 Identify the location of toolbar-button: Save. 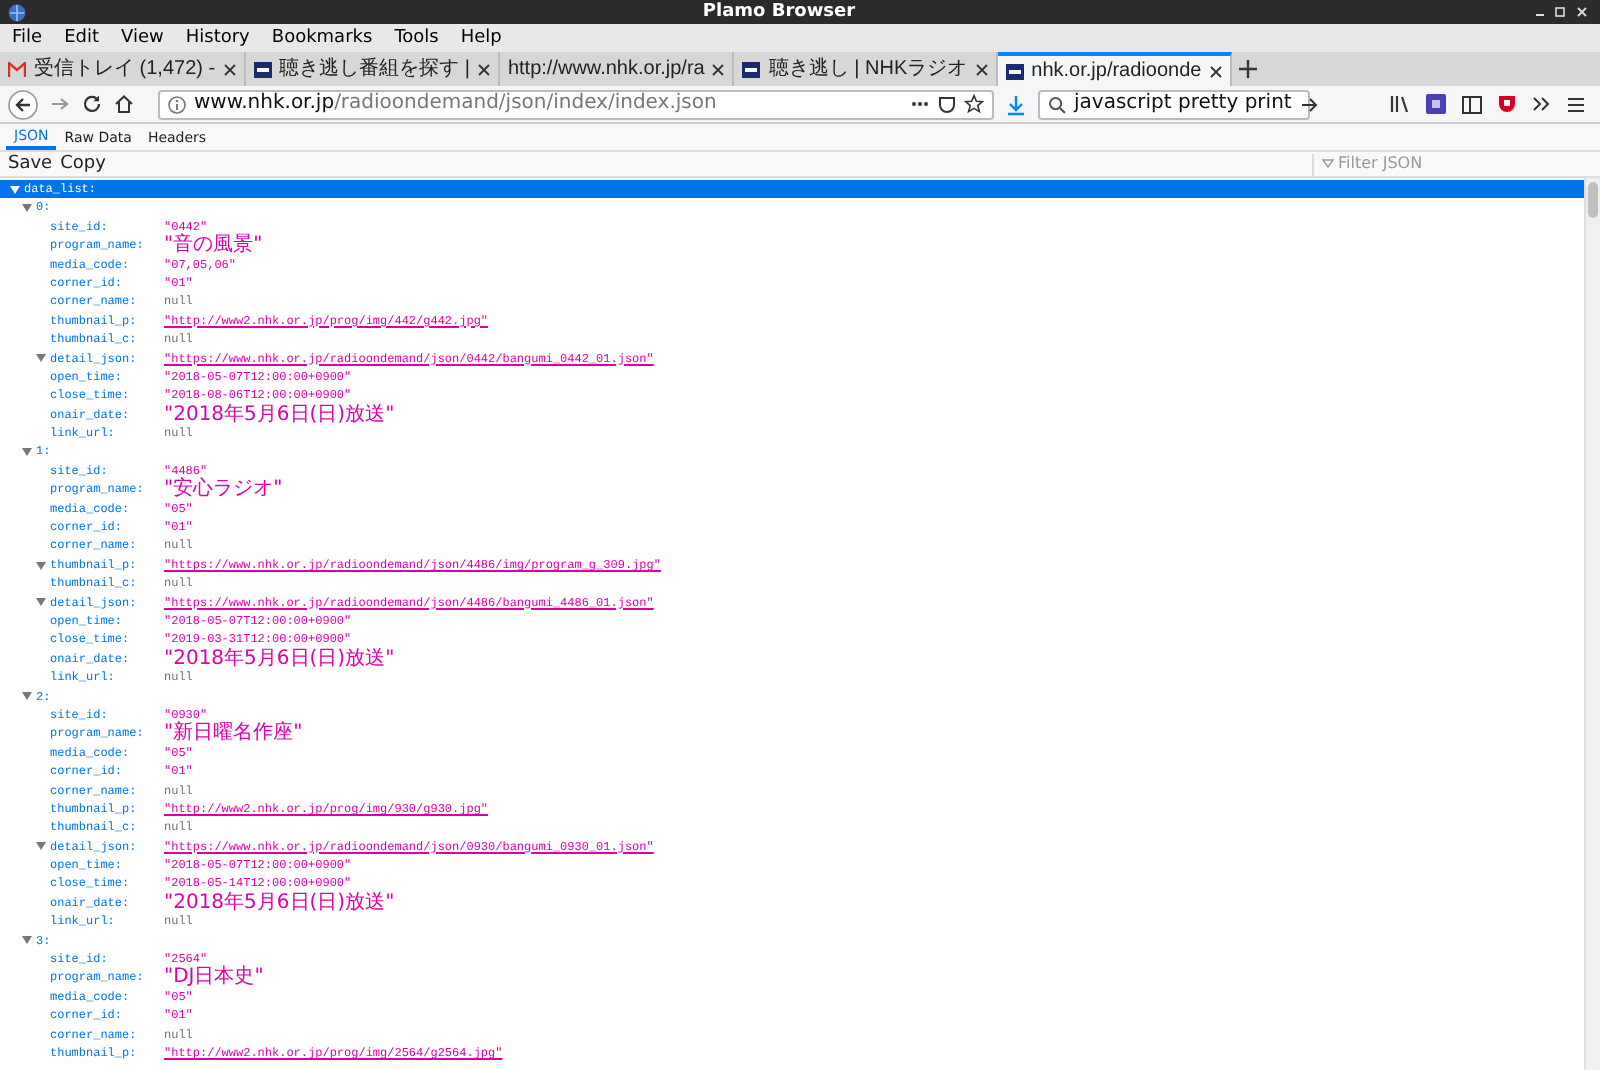
(30, 164).